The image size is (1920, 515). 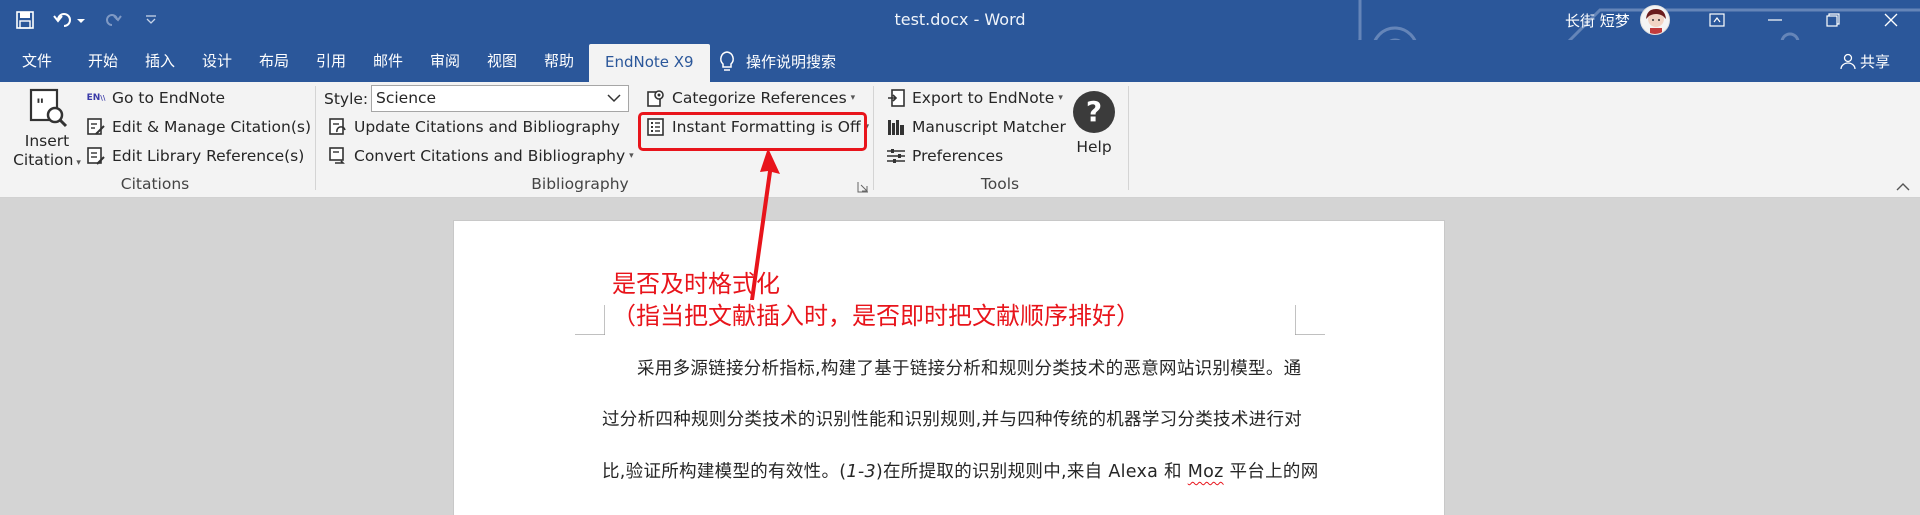 What do you see at coordinates (1717, 20) in the screenshot?
I see `ribbon-display-options-icon` at bounding box center [1717, 20].